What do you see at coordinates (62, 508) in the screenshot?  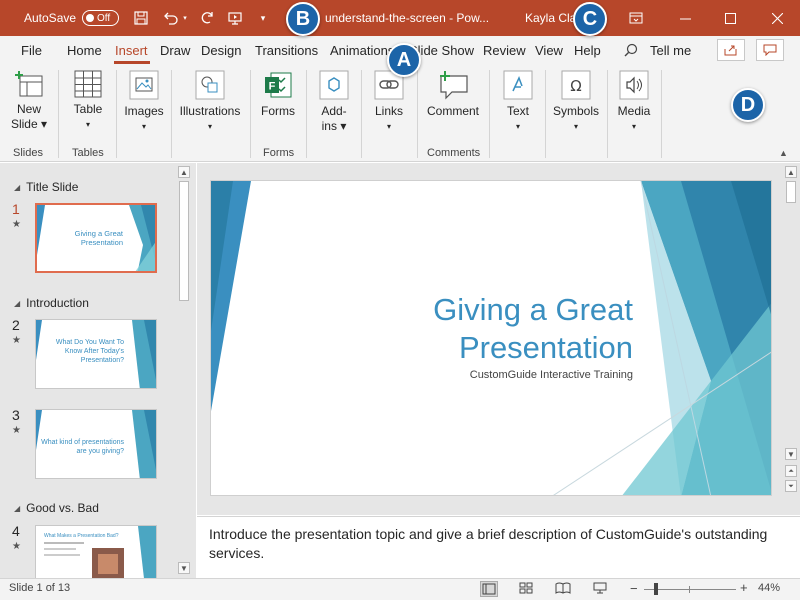 I see `section-title: Good vs. Bad` at bounding box center [62, 508].